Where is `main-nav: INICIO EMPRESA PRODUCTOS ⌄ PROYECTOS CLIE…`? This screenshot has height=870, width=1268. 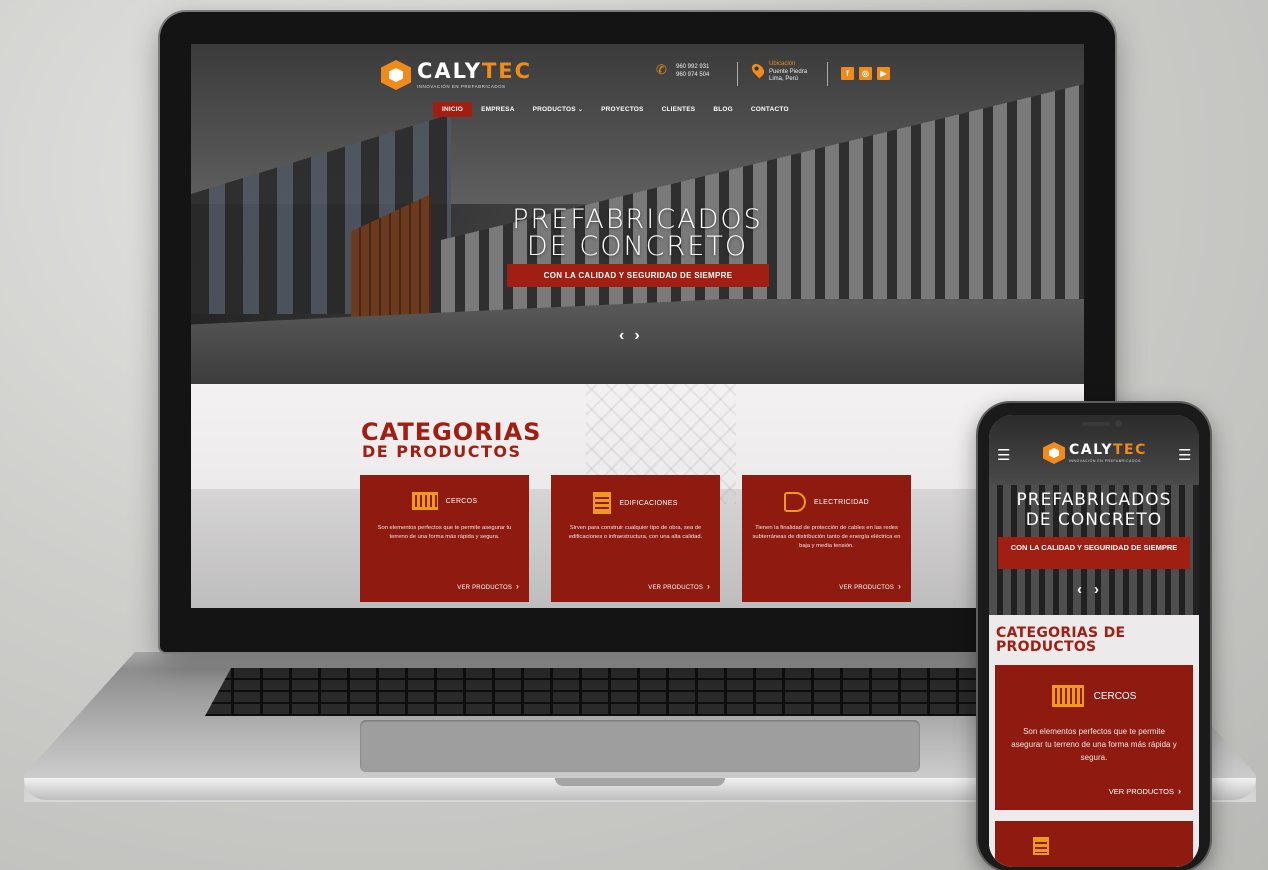 main-nav: INICIO EMPRESA PRODUCTOS ⌄ PROYECTOS CLIE… is located at coordinates (615, 109).